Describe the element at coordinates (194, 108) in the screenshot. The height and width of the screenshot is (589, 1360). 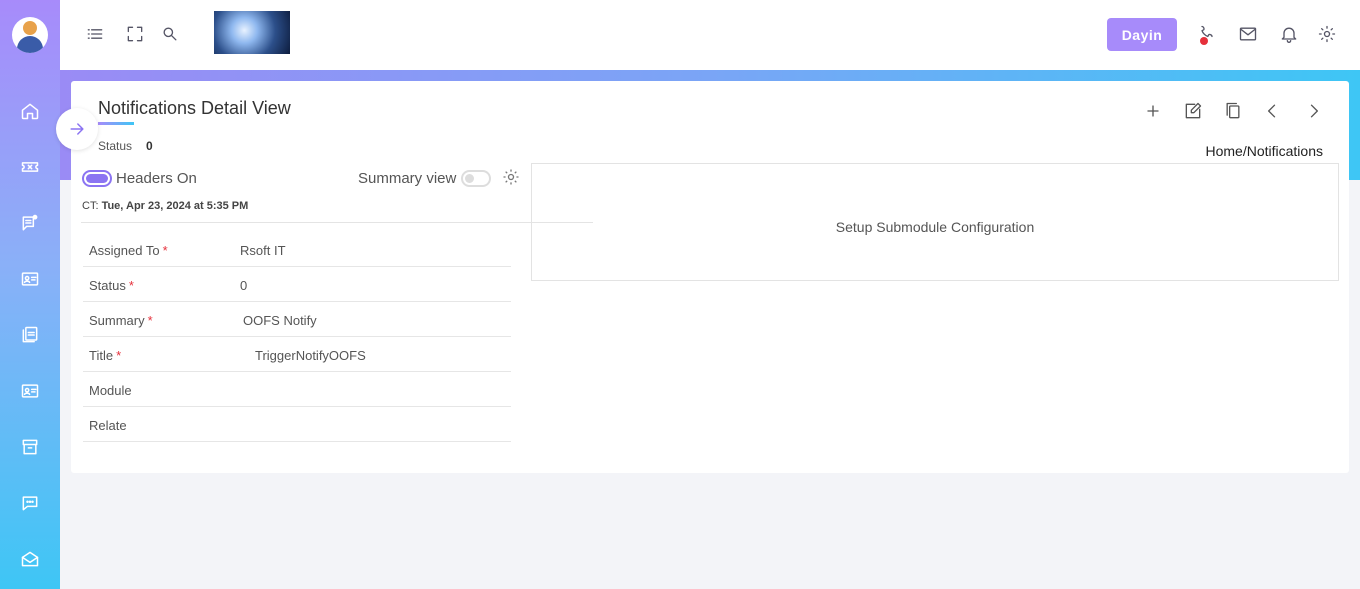
I see `page-title: Notifications Detail View` at that location.